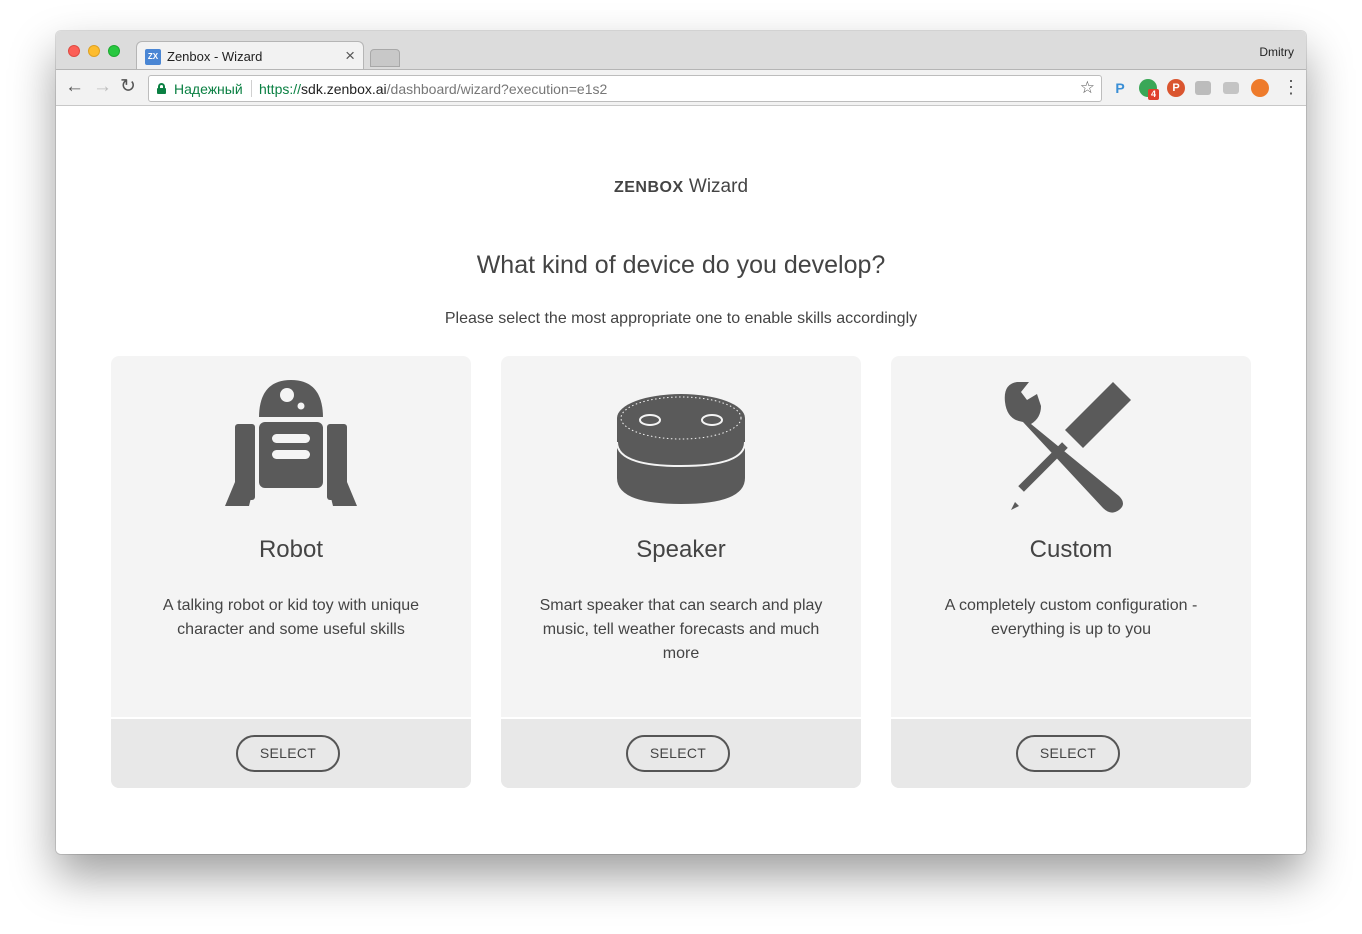 This screenshot has height=934, width=1362. Describe the element at coordinates (678, 753) in the screenshot. I see `select-speaker-button: SELECT` at that location.